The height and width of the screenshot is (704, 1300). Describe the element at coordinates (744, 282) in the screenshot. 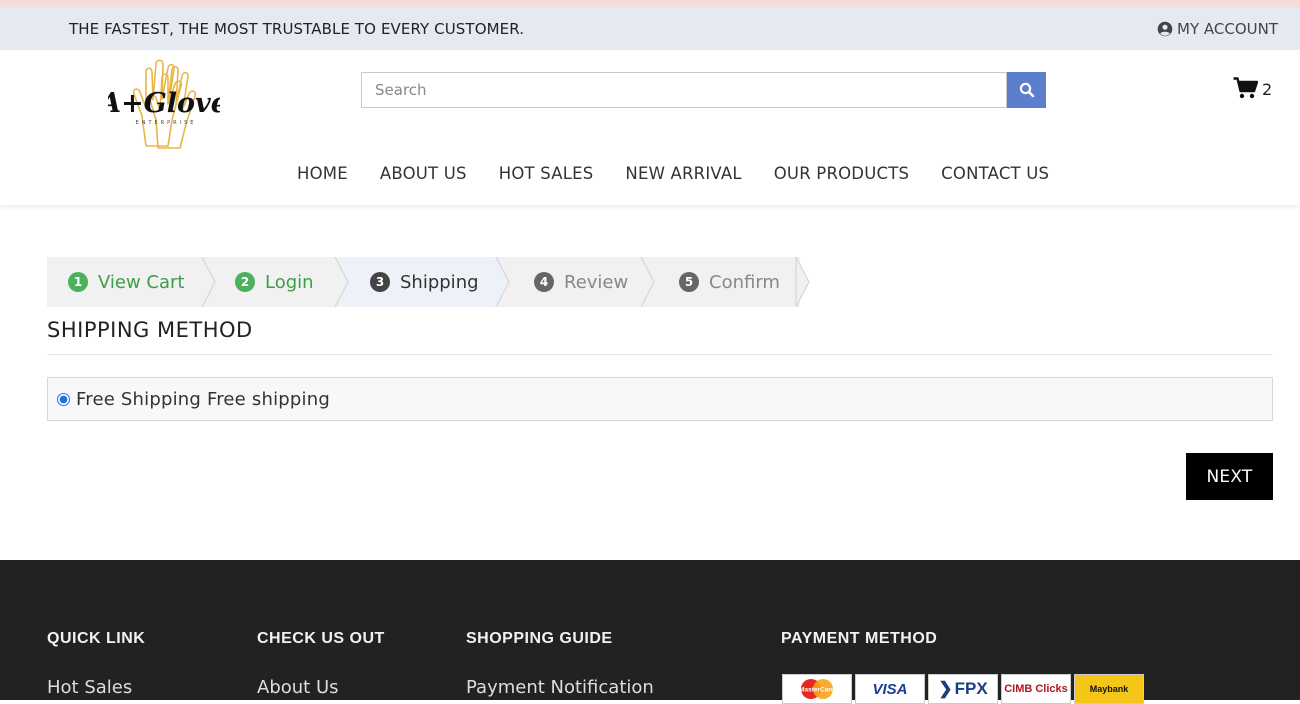

I see `step-label: Confirm` at that location.